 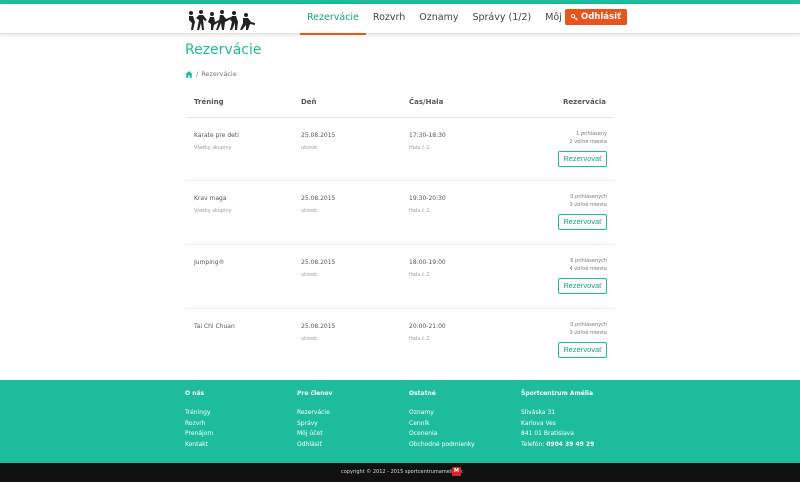 I want to click on footer-col-about: O nás Tréningy Rozvrh Prenájom Kontakt, so click(x=199, y=420).